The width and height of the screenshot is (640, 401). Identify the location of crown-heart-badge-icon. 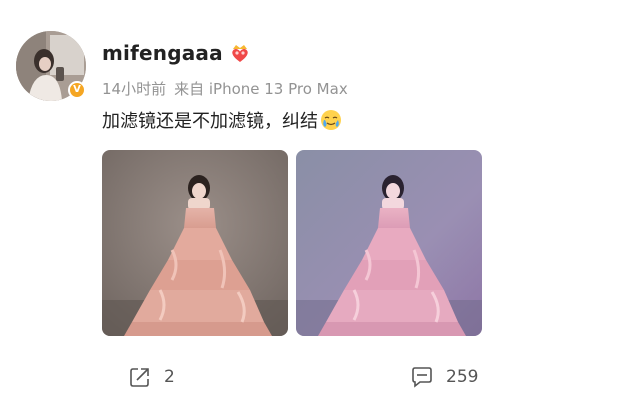
(240, 53).